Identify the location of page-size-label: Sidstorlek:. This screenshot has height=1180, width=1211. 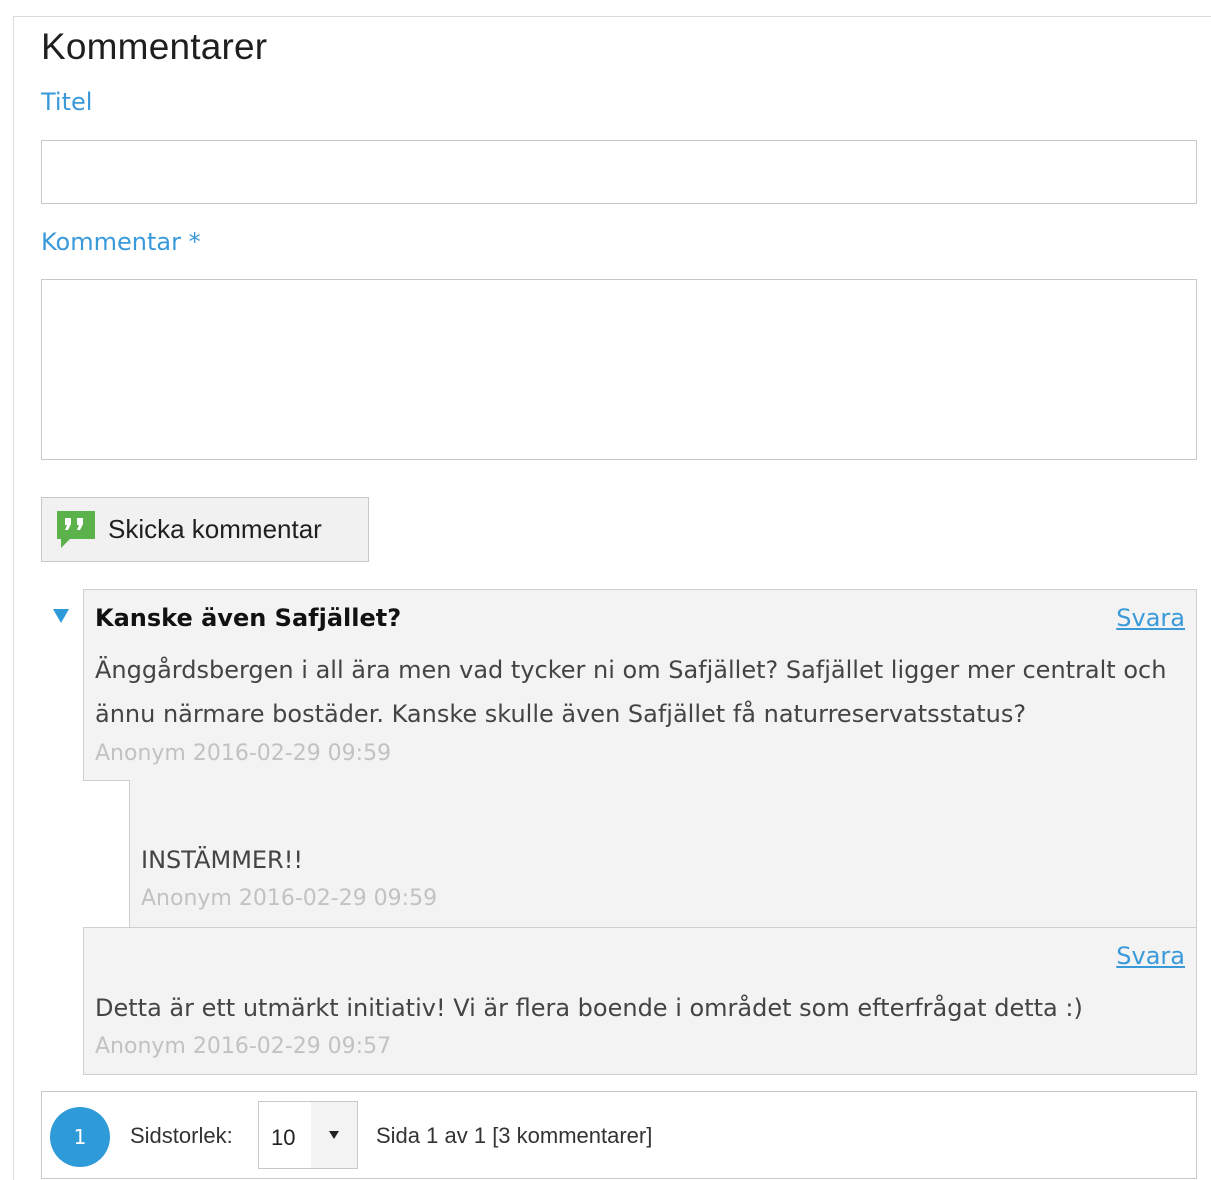
(181, 1135).